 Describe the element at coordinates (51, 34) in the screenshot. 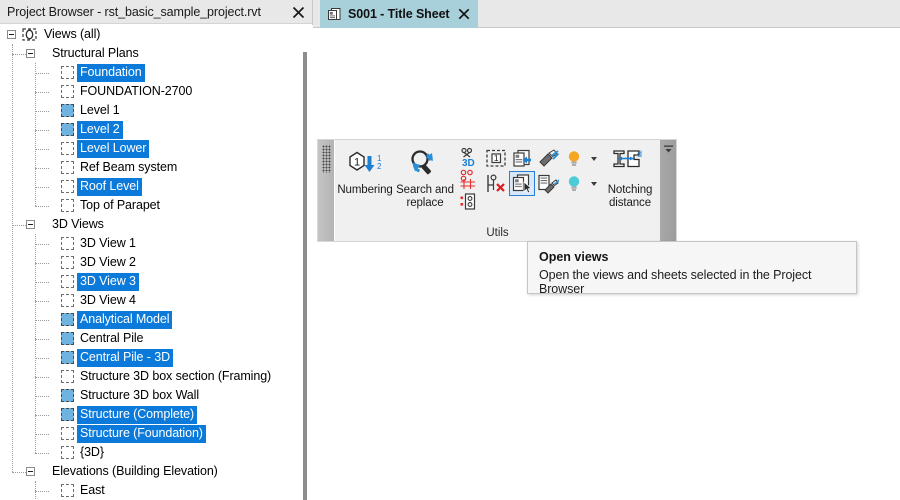

I see `tree-node-views-all: Views (all)` at that location.